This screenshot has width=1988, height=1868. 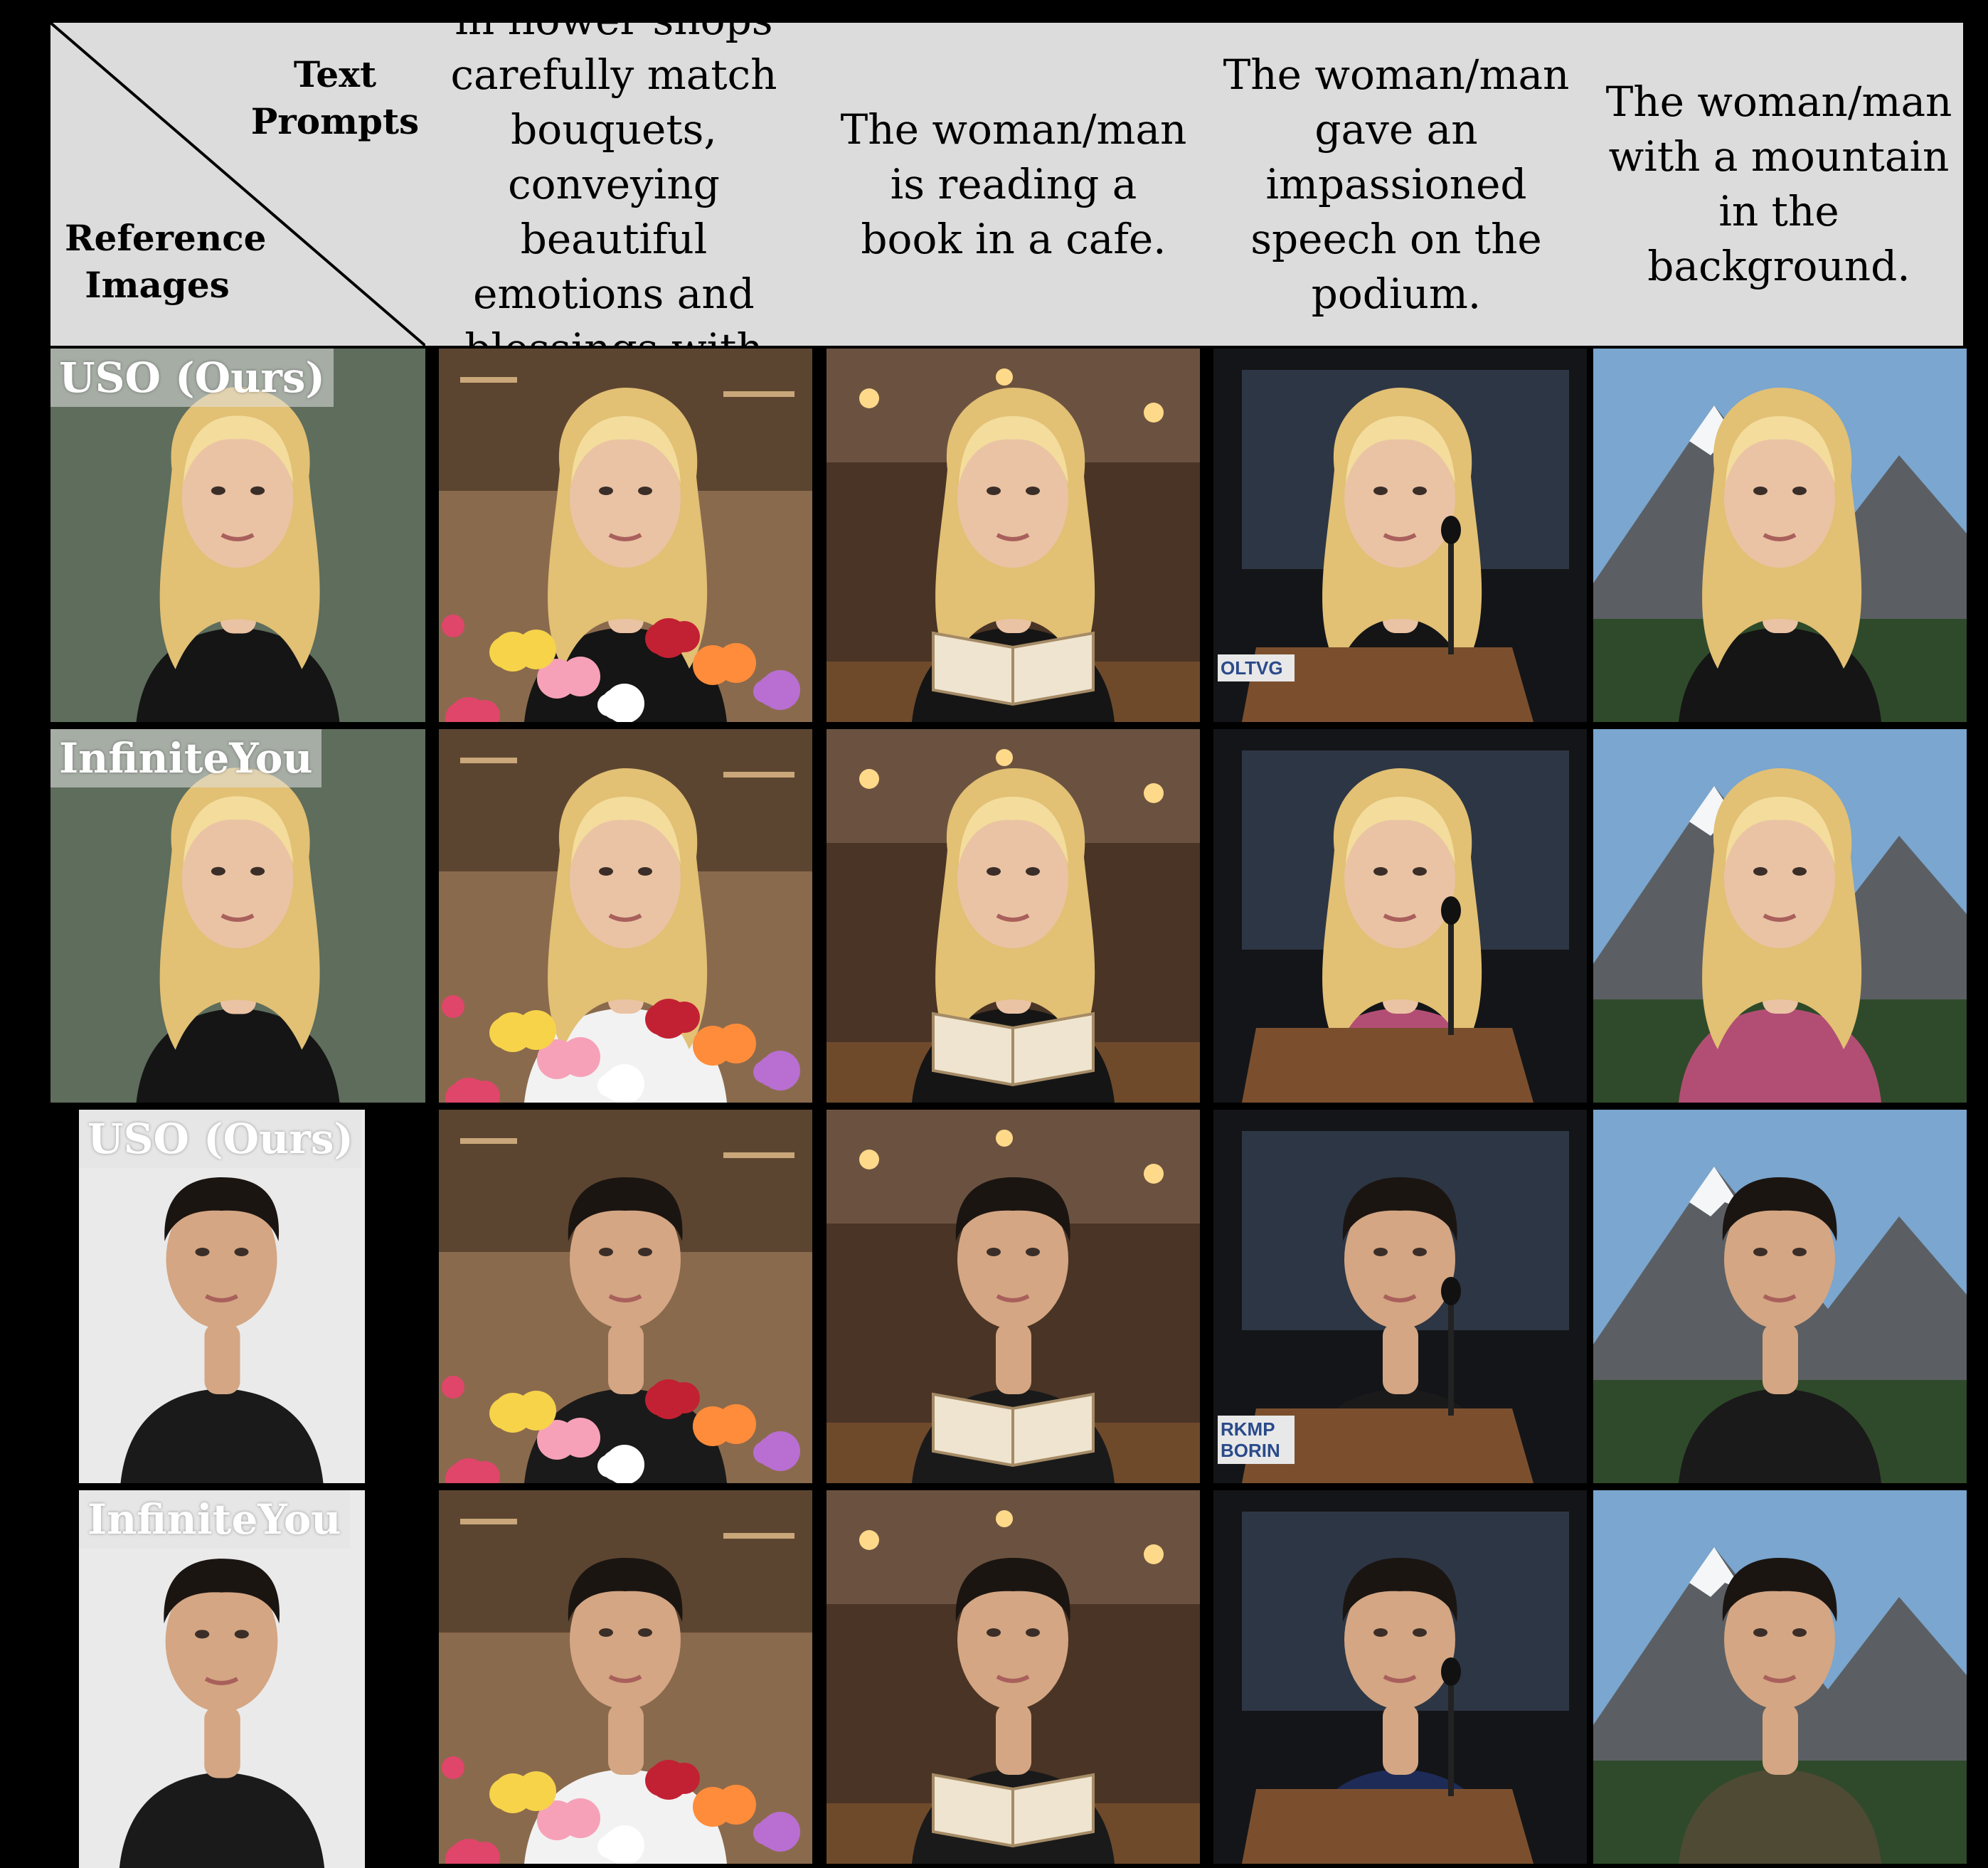 I want to click on text-prompts-label: Text Prompts, so click(x=335, y=97).